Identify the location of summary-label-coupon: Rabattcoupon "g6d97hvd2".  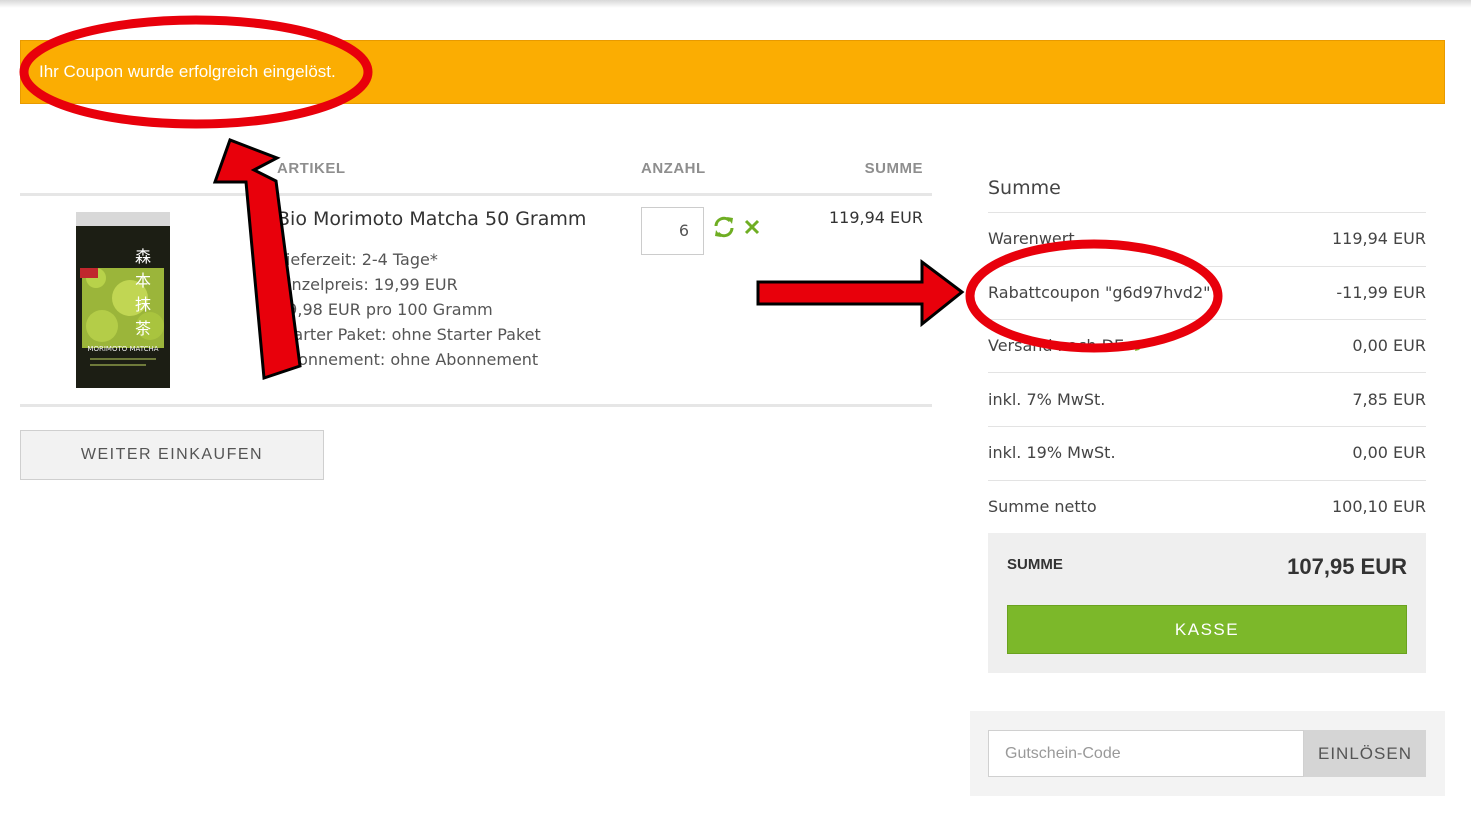
(1099, 292).